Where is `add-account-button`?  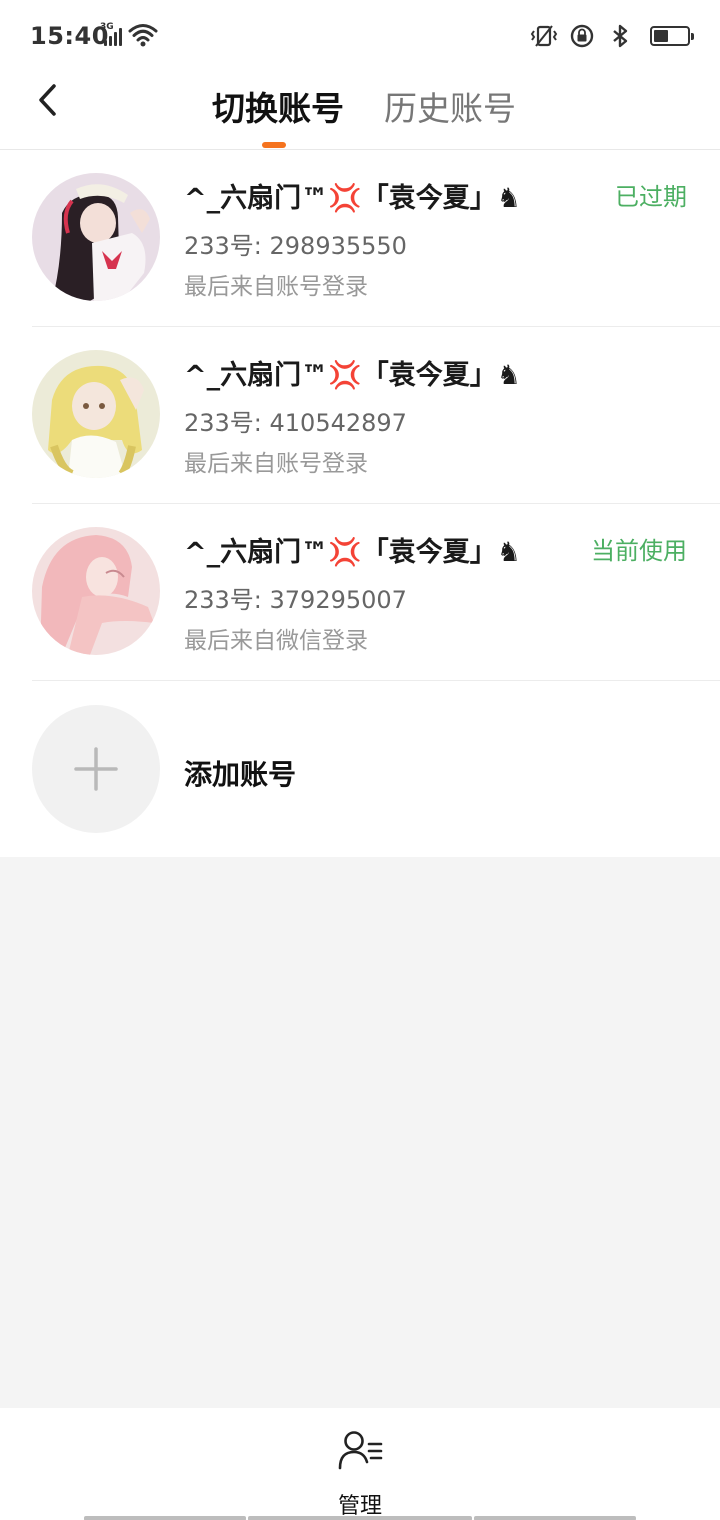 add-account-button is located at coordinates (96, 769).